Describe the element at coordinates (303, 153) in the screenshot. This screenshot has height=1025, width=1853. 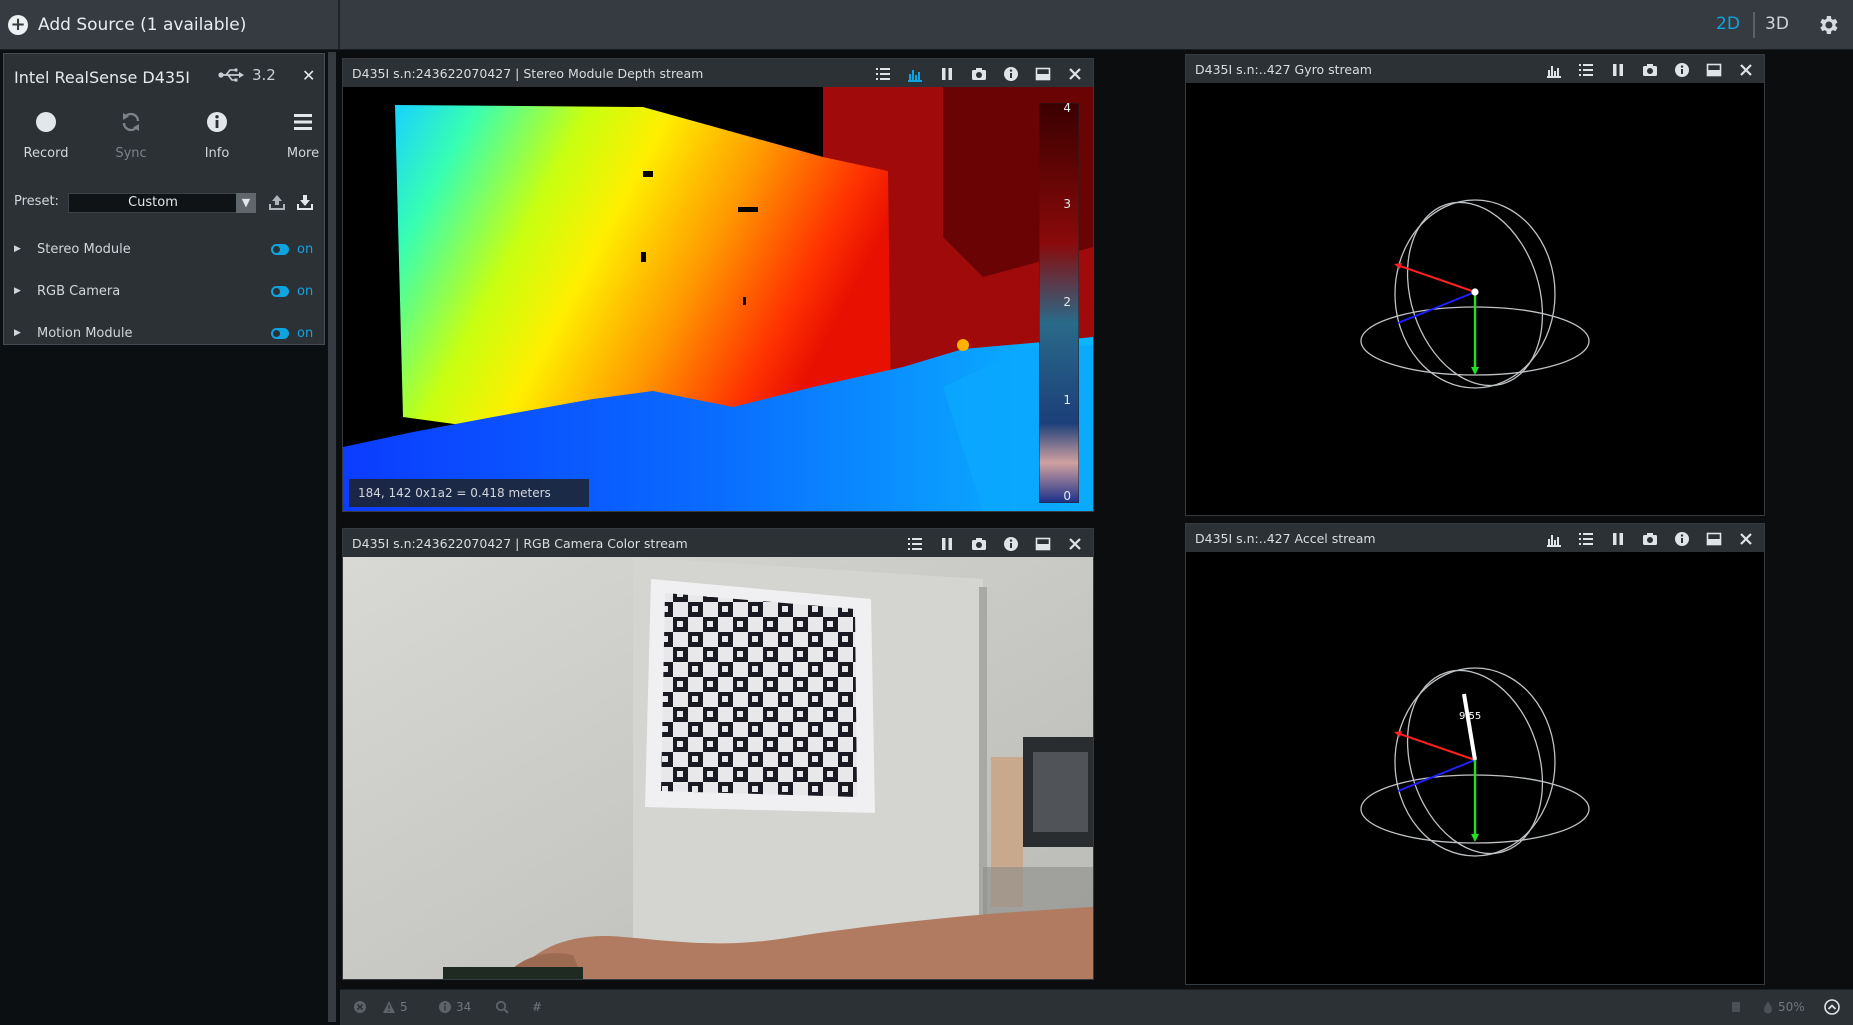
I see `more-label: More` at that location.